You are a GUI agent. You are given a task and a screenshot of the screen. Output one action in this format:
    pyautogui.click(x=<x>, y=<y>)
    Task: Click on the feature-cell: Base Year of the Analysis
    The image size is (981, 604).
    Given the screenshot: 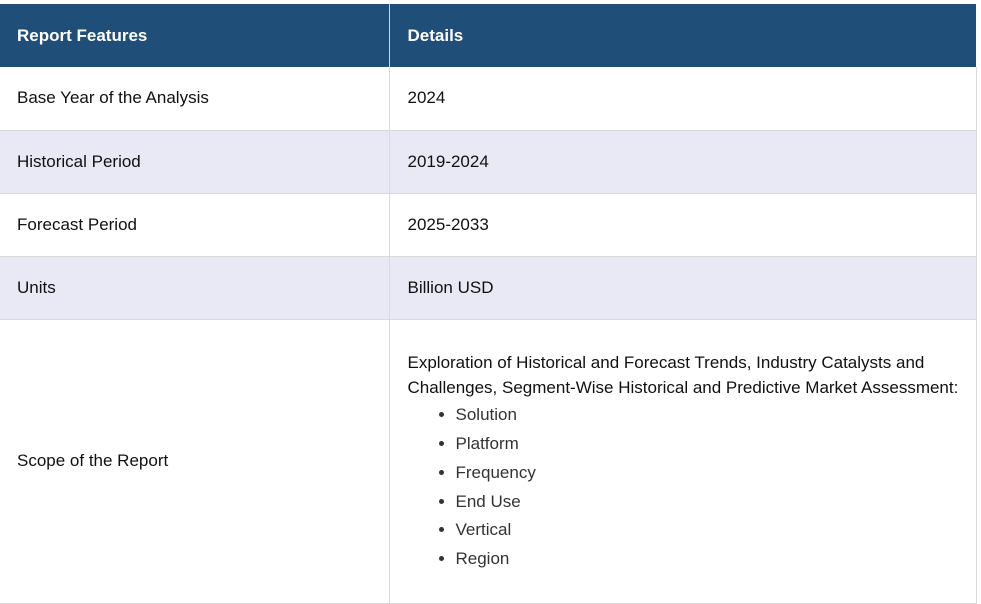 What is the action you would take?
    pyautogui.click(x=195, y=99)
    